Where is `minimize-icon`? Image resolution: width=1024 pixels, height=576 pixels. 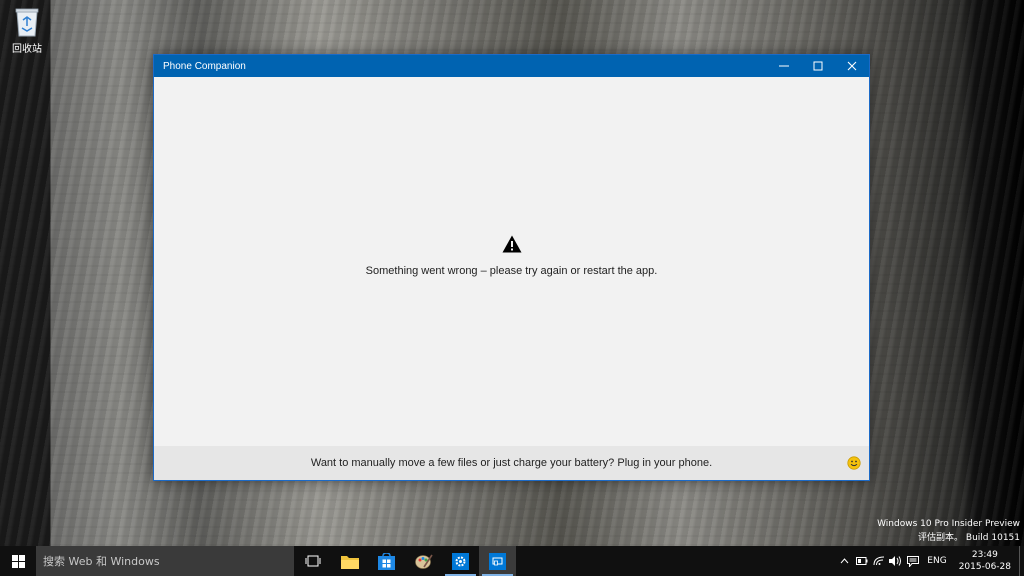
minimize-icon is located at coordinates (784, 66).